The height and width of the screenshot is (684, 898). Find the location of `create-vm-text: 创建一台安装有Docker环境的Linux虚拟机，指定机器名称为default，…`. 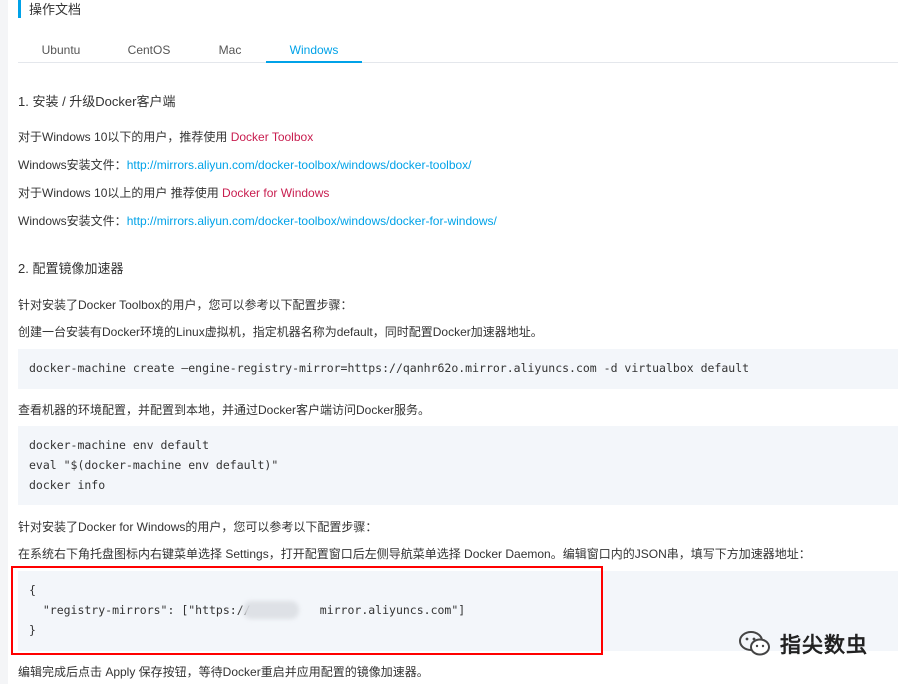

create-vm-text: 创建一台安装有Docker环境的Linux虚拟机，指定机器名称为default，… is located at coordinates (280, 332).